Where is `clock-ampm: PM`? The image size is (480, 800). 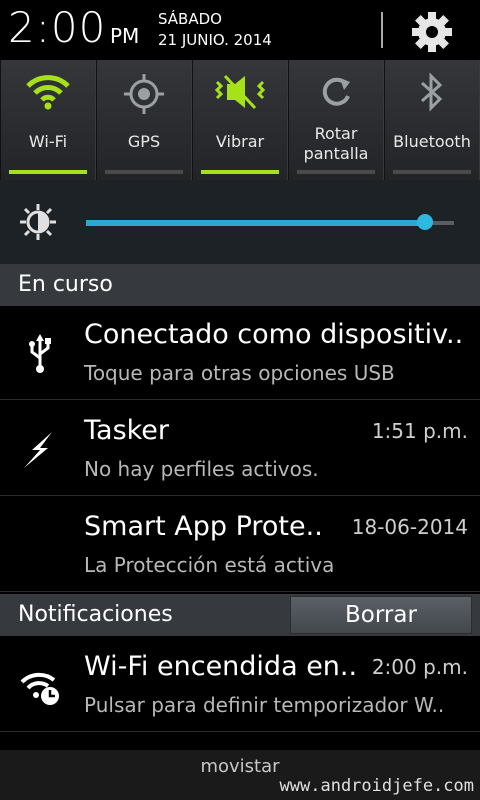
clock-ampm: PM is located at coordinates (125, 36).